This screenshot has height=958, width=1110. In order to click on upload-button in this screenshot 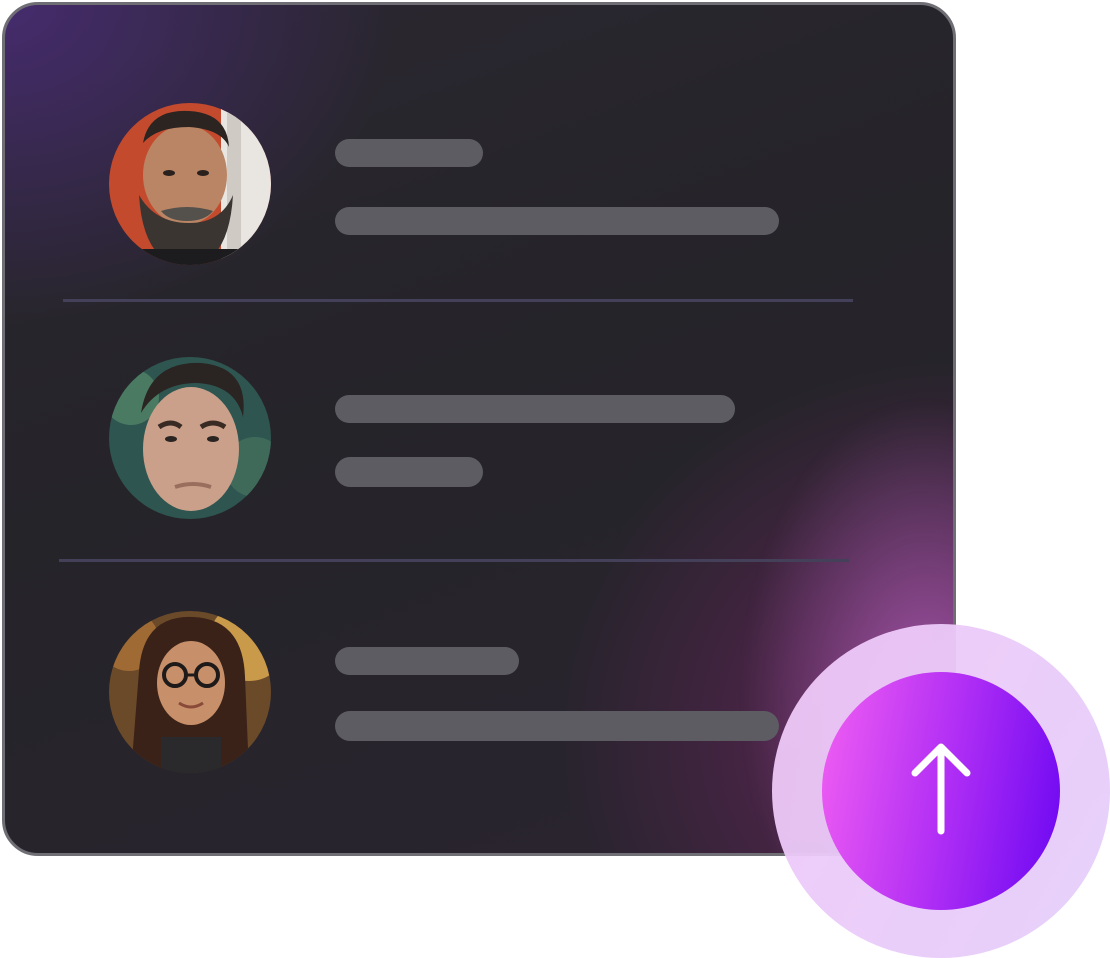, I will do `click(941, 791)`.